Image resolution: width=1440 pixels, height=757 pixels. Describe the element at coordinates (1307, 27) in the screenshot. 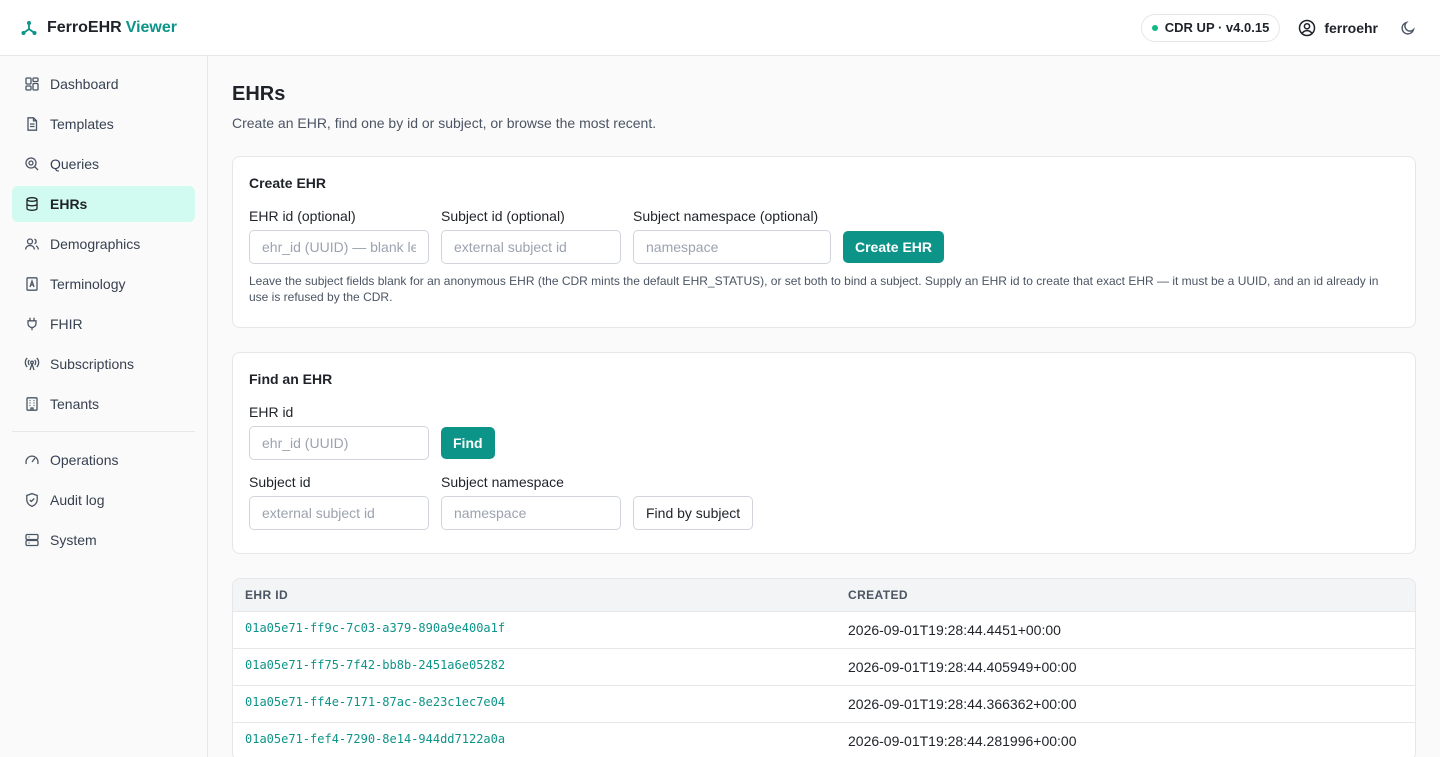

I see `user-circle-icon` at that location.